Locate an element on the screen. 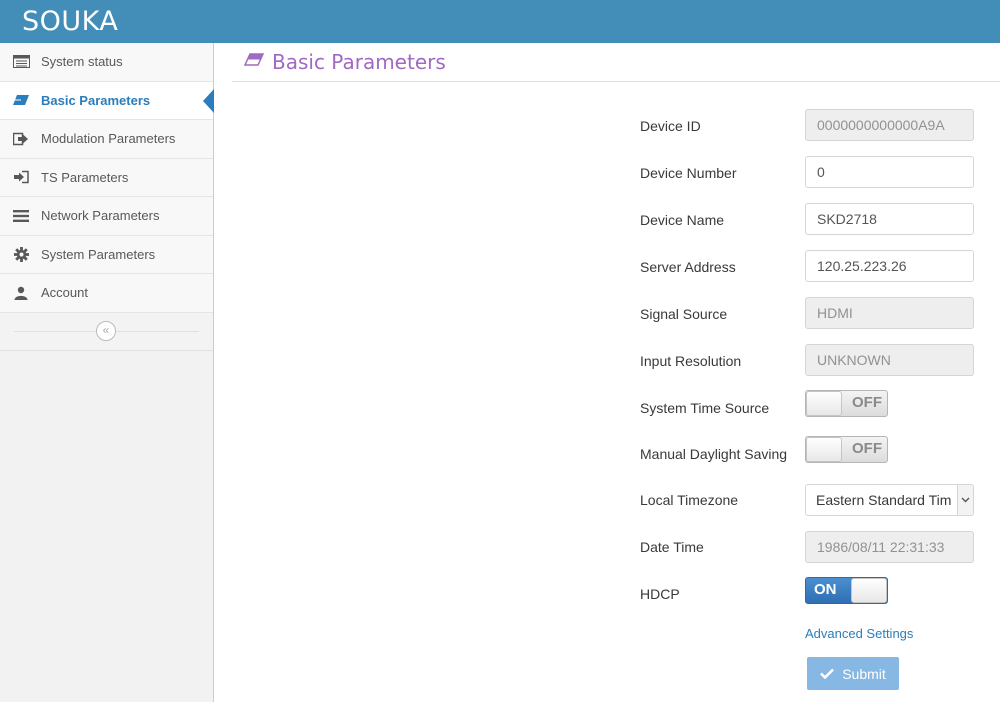 The height and width of the screenshot is (702, 1000). input-resolution-field: UNKNOWN is located at coordinates (889, 360).